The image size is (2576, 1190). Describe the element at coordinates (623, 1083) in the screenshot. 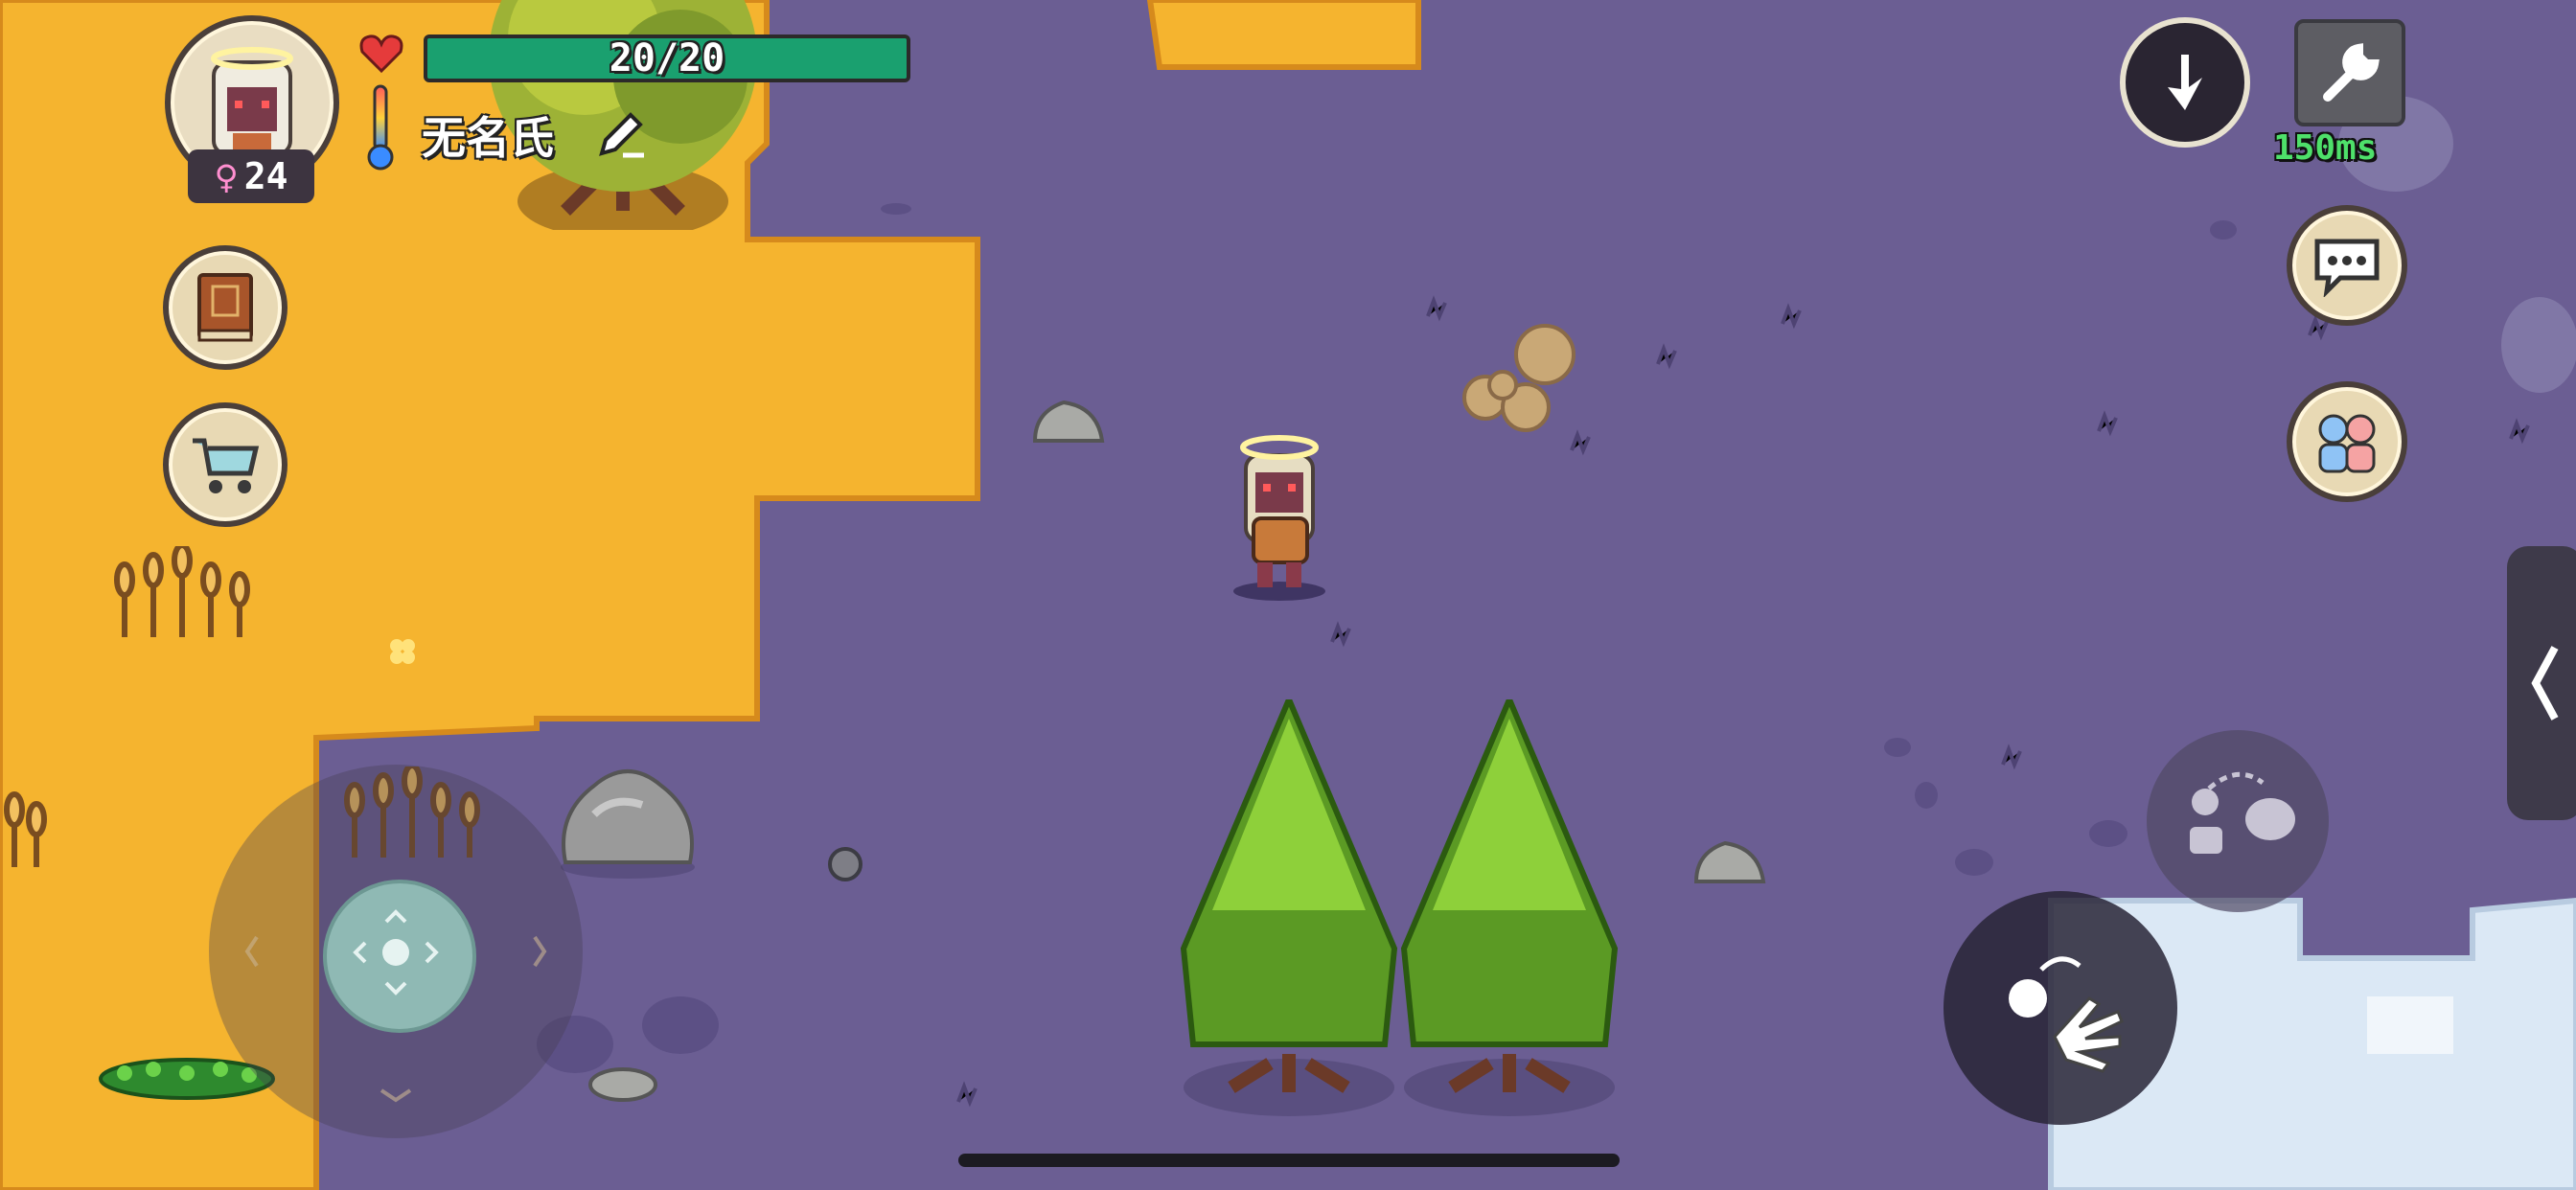

I see `flat-stone` at that location.